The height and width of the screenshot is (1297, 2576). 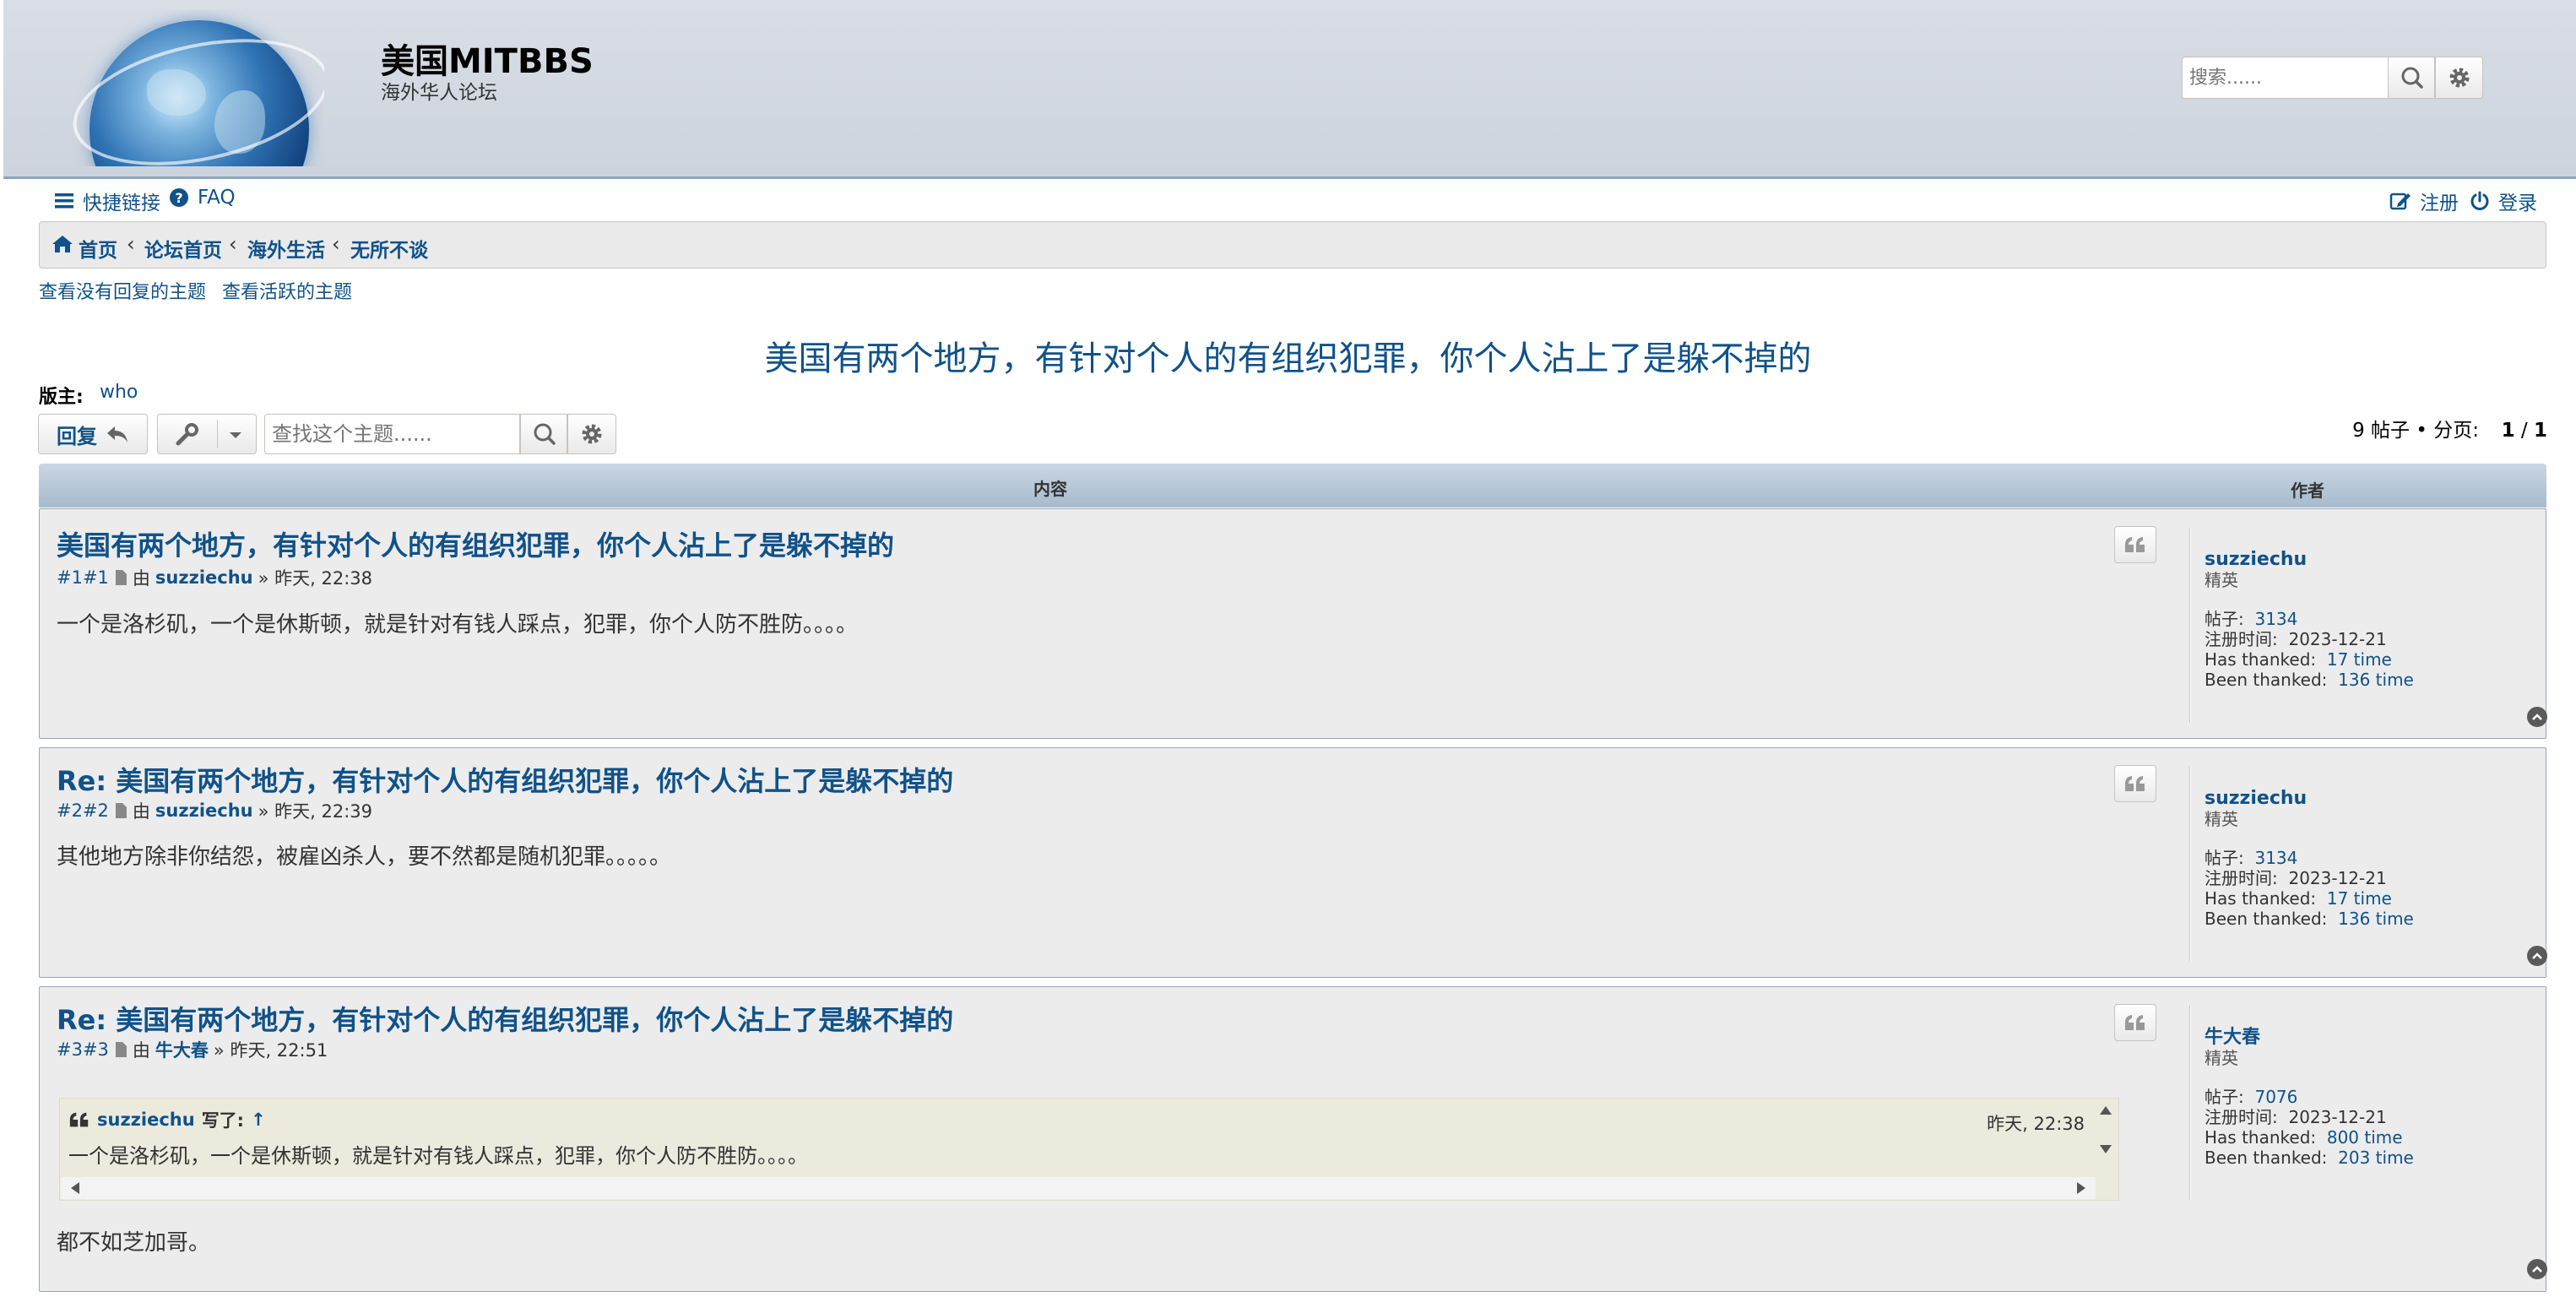 I want to click on faq-link: ? FAQ, so click(x=202, y=198).